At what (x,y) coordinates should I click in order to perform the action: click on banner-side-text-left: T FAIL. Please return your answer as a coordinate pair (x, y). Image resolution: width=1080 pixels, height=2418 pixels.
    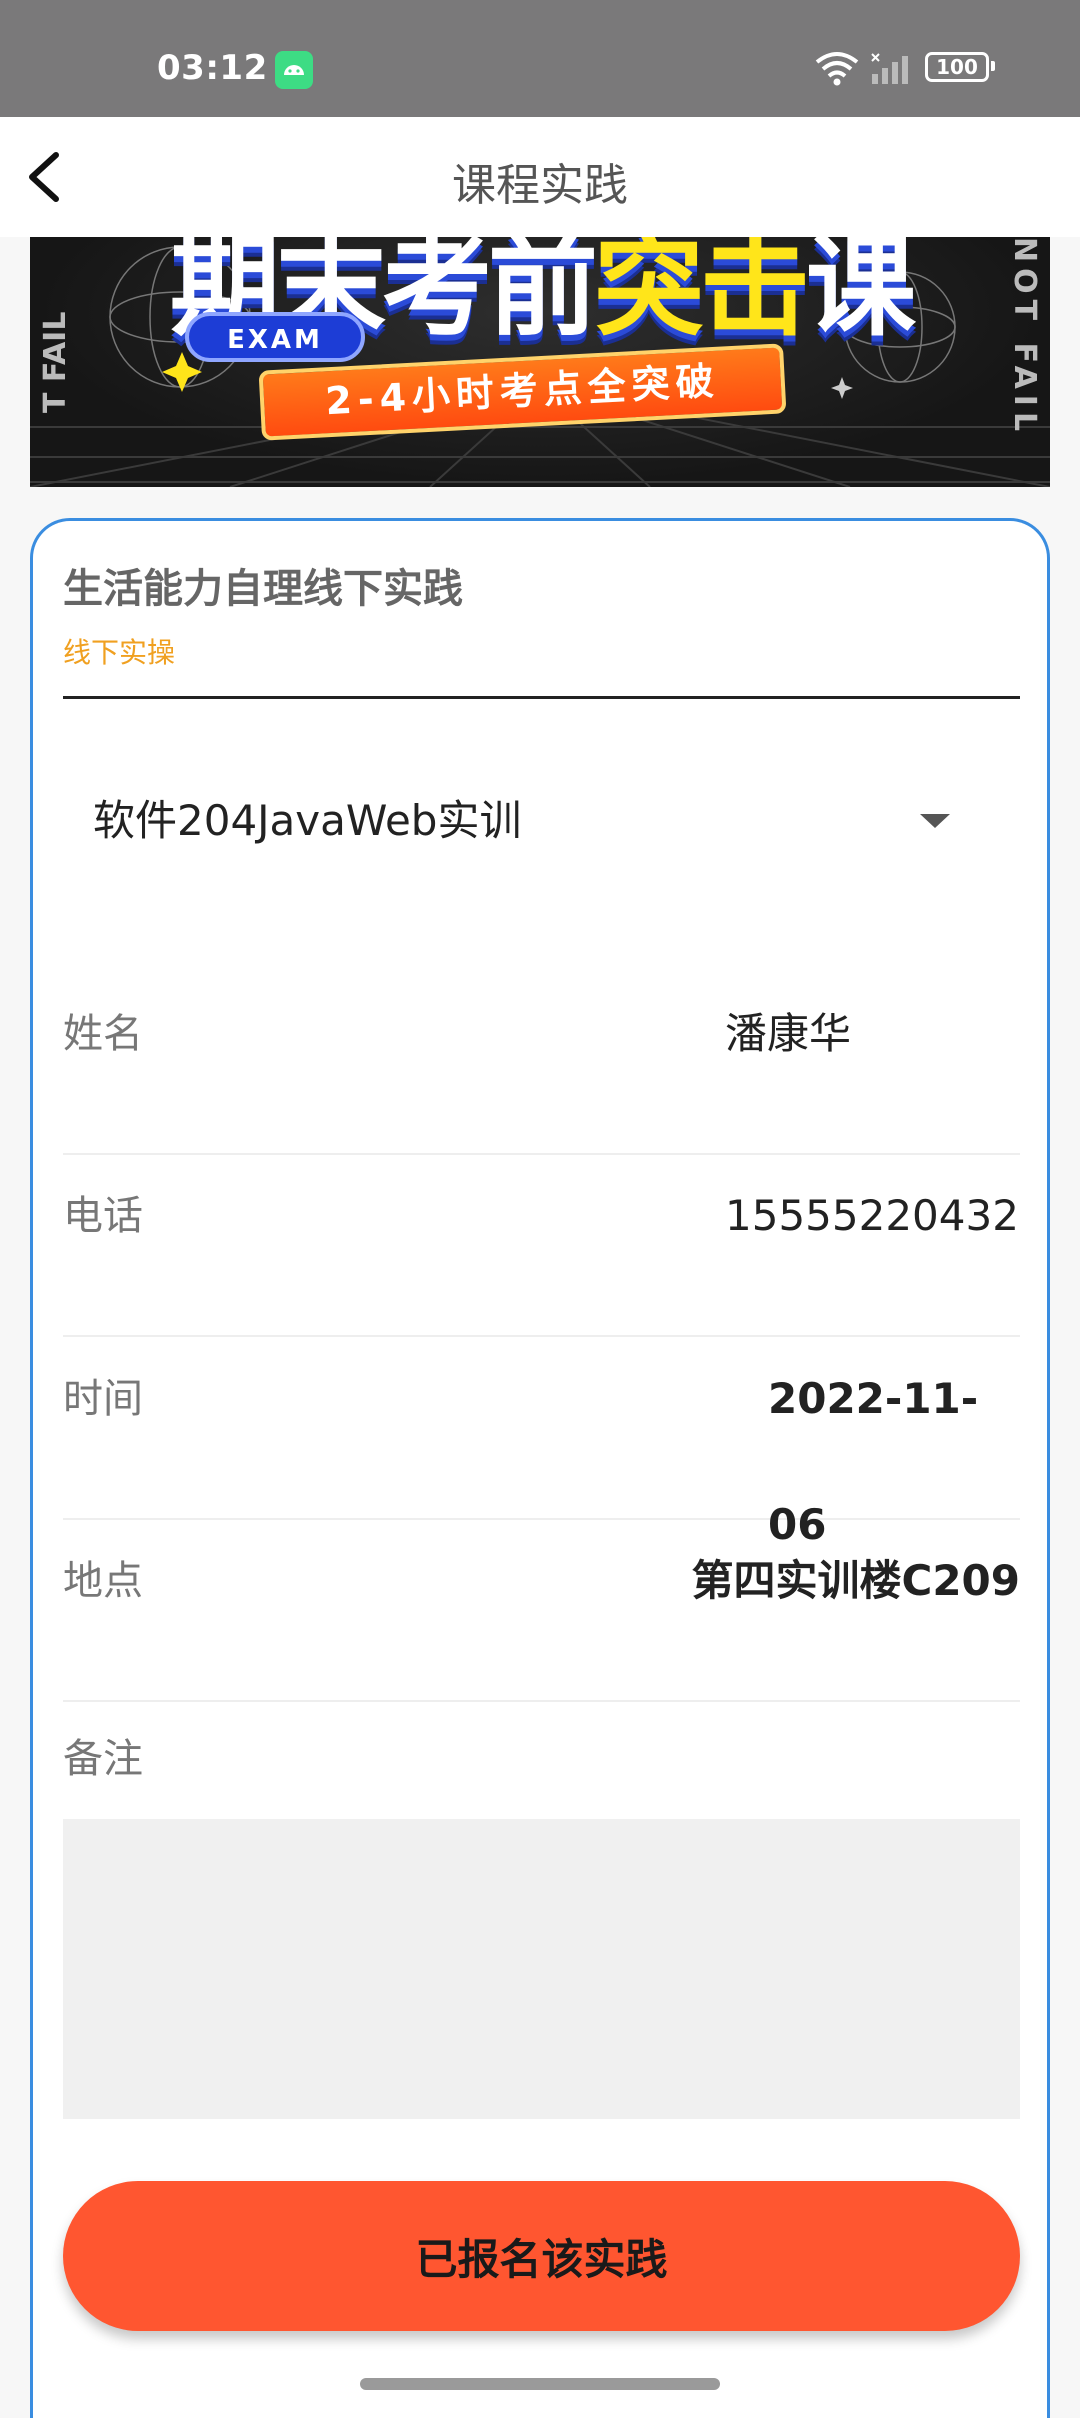
    Looking at the image, I should click on (55, 362).